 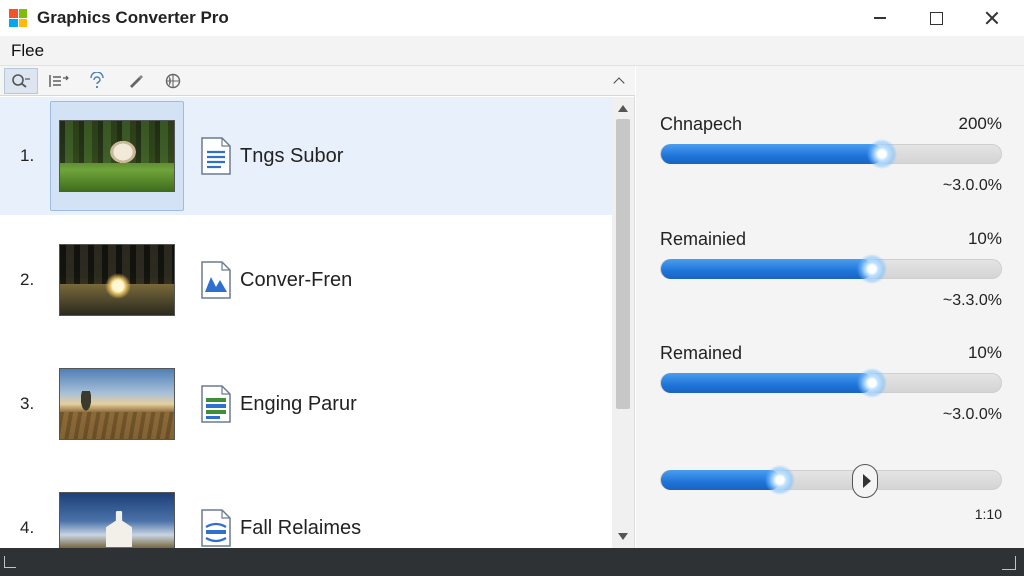 I want to click on list-item: 1. Tngs Subor, so click(x=306, y=156).